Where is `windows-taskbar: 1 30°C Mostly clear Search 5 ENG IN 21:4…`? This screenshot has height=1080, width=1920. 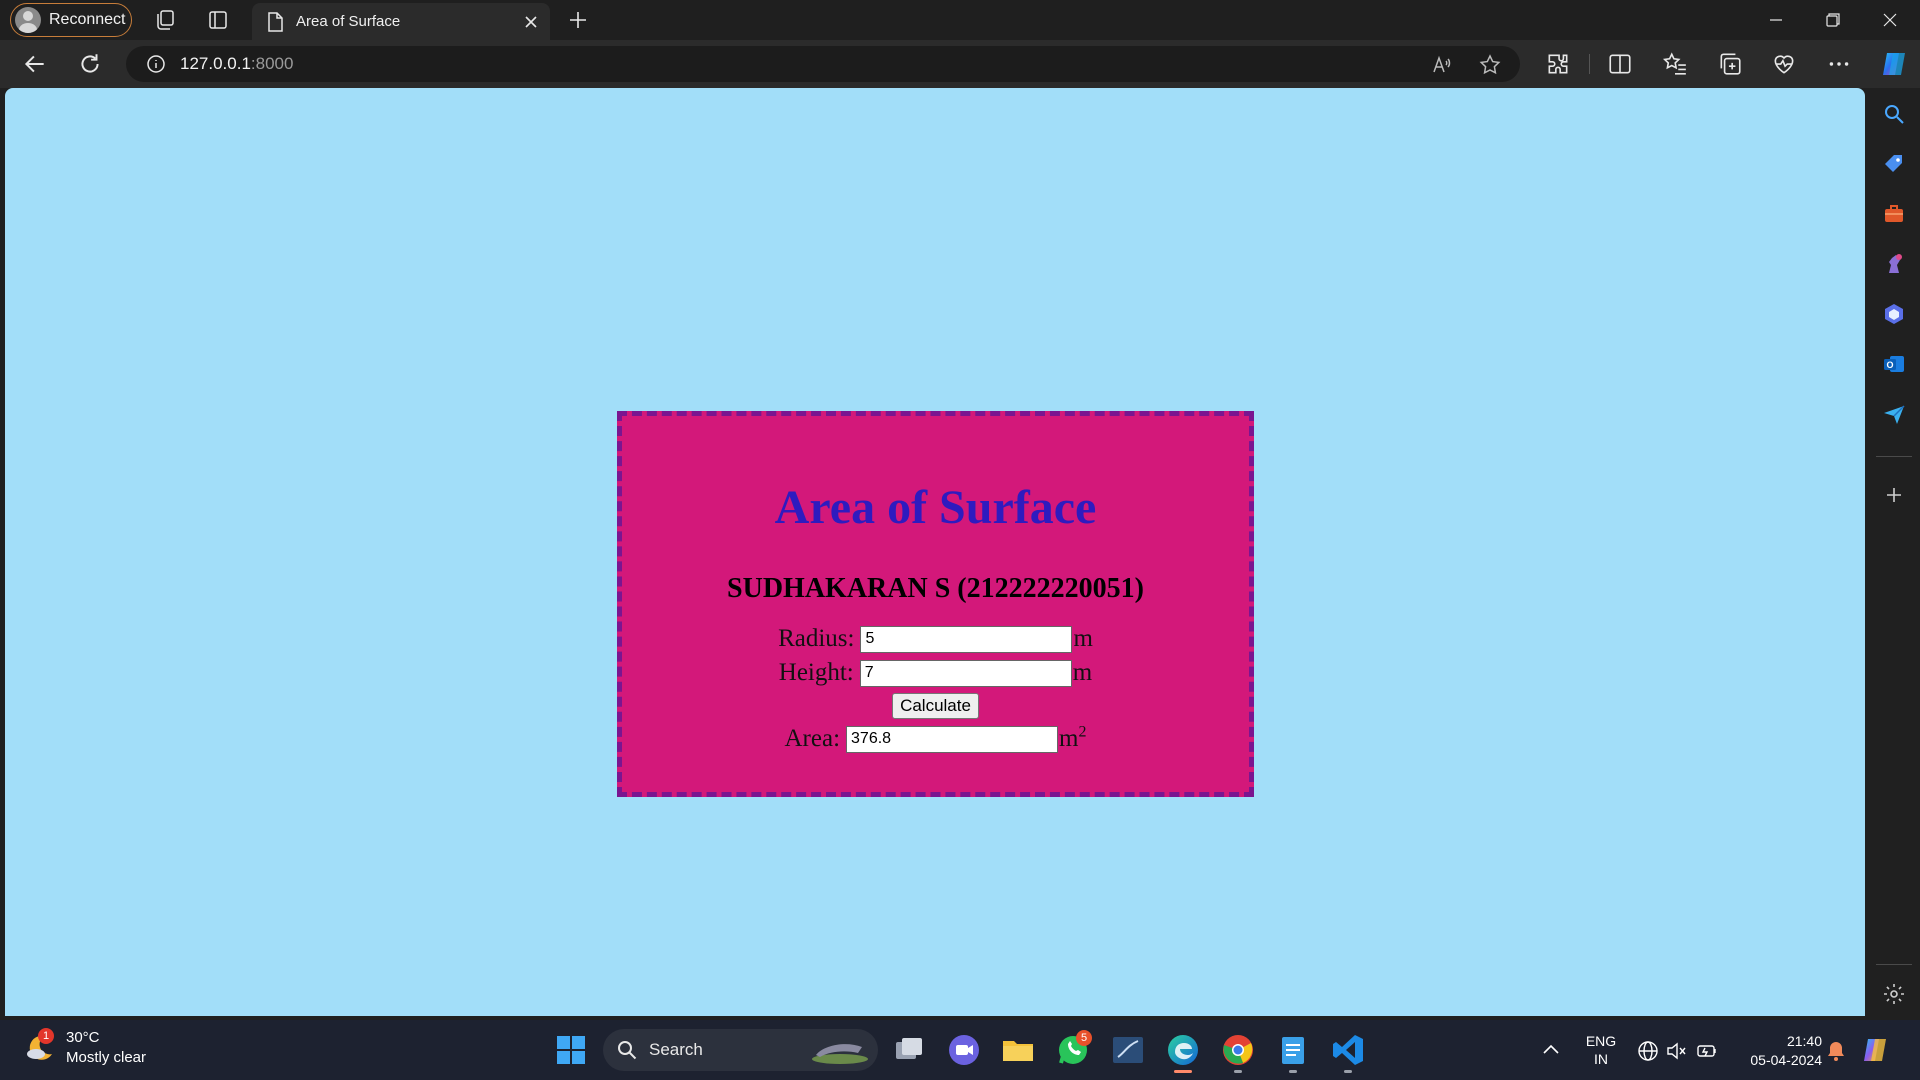 windows-taskbar: 1 30°C Mostly clear Search 5 ENG IN 21:4… is located at coordinates (960, 1050).